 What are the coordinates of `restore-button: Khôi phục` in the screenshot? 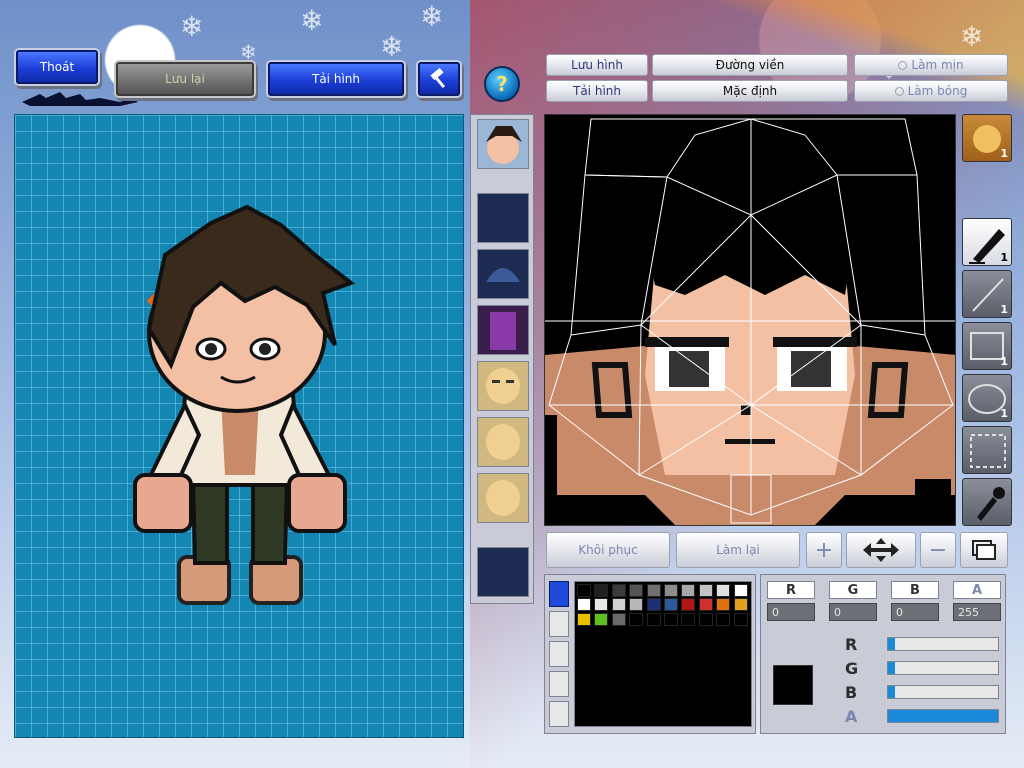 It's located at (608, 550).